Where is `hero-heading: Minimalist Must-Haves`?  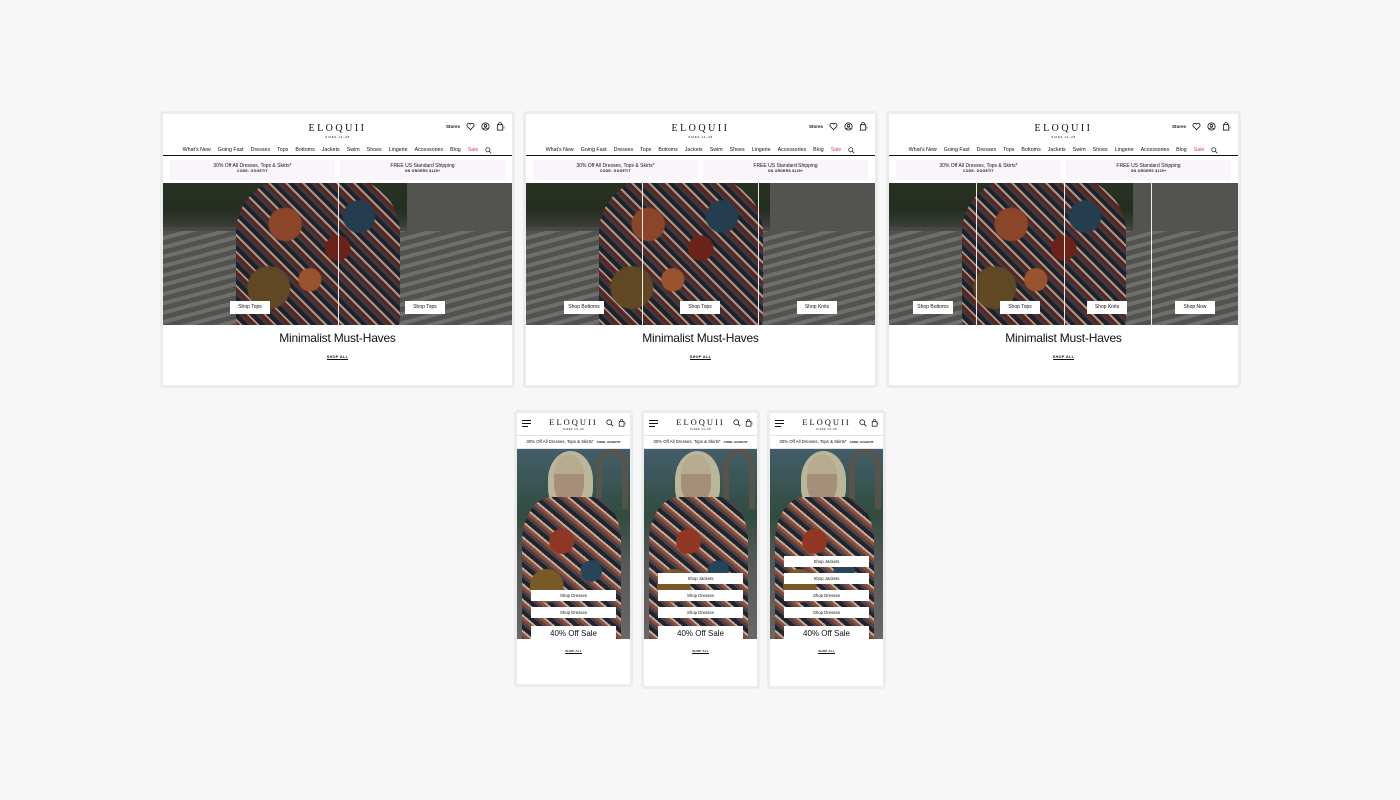
hero-heading: Minimalist Must-Haves is located at coordinates (1063, 338).